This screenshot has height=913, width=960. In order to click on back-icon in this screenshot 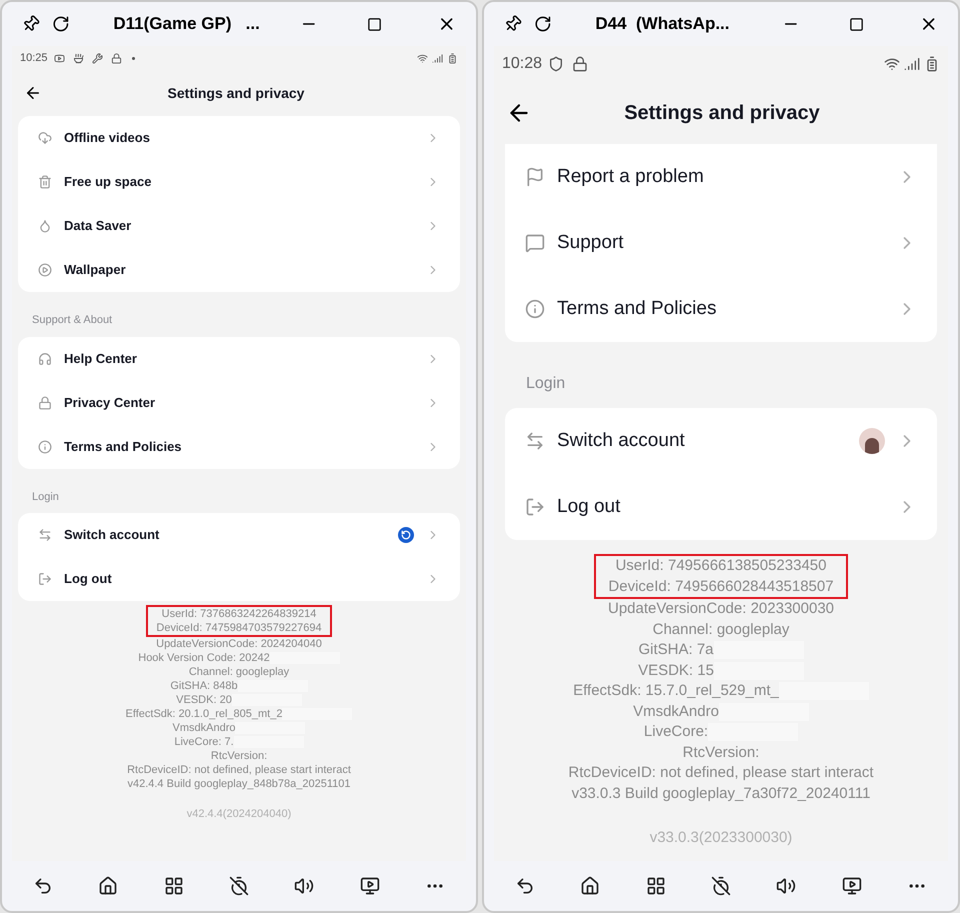, I will do `click(33, 93)`.